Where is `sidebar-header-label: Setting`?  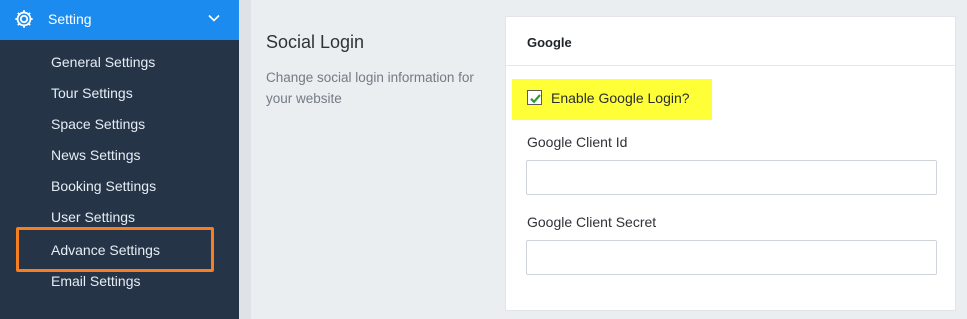 sidebar-header-label: Setting is located at coordinates (70, 19).